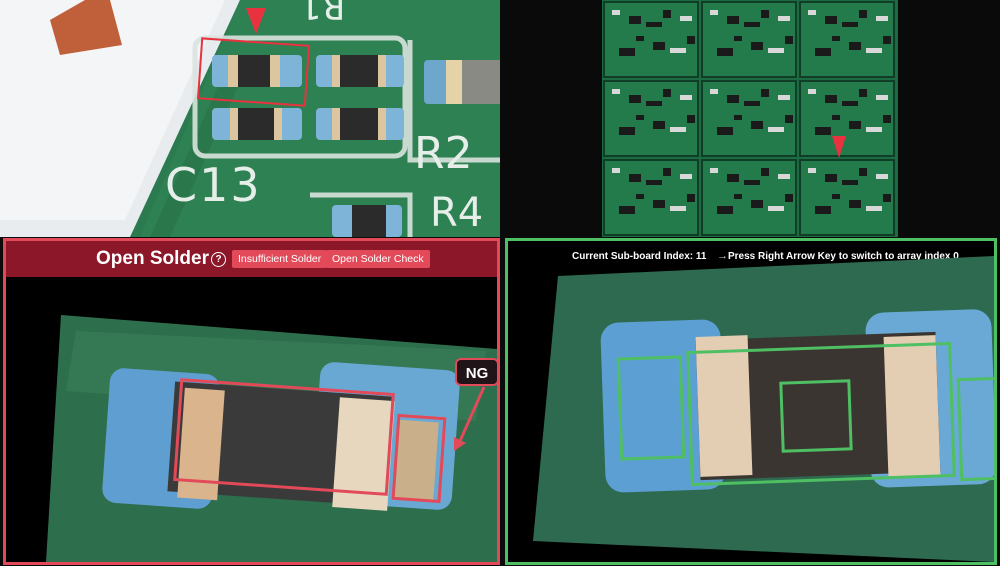 The height and width of the screenshot is (566, 1000). I want to click on panel-array-image, so click(750, 118).